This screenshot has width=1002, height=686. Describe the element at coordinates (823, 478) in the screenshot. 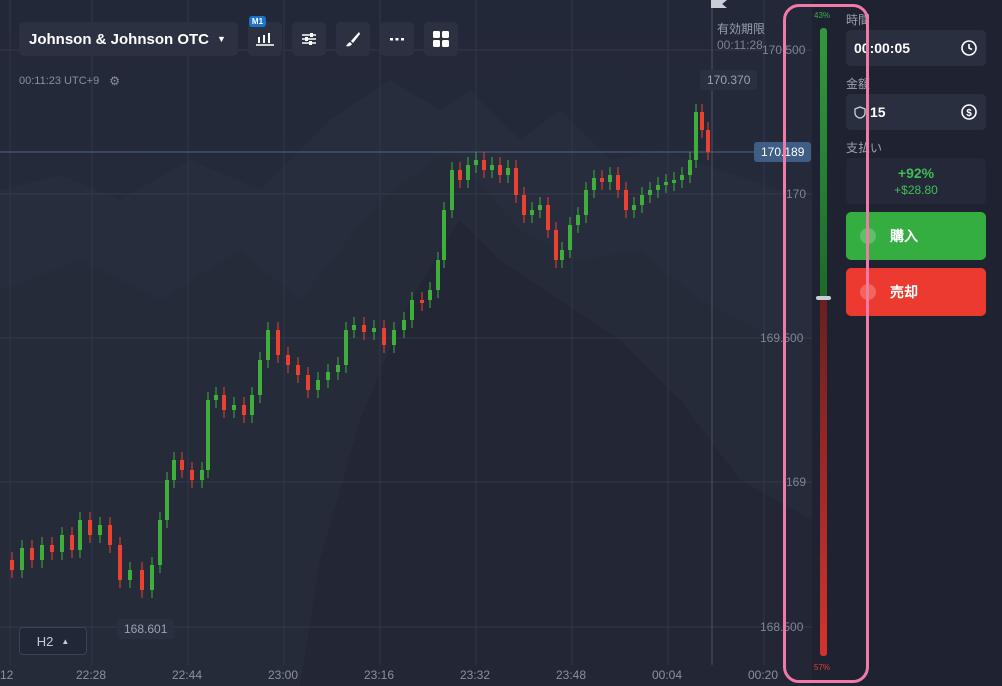

I see `sell-sentiment-bar` at that location.